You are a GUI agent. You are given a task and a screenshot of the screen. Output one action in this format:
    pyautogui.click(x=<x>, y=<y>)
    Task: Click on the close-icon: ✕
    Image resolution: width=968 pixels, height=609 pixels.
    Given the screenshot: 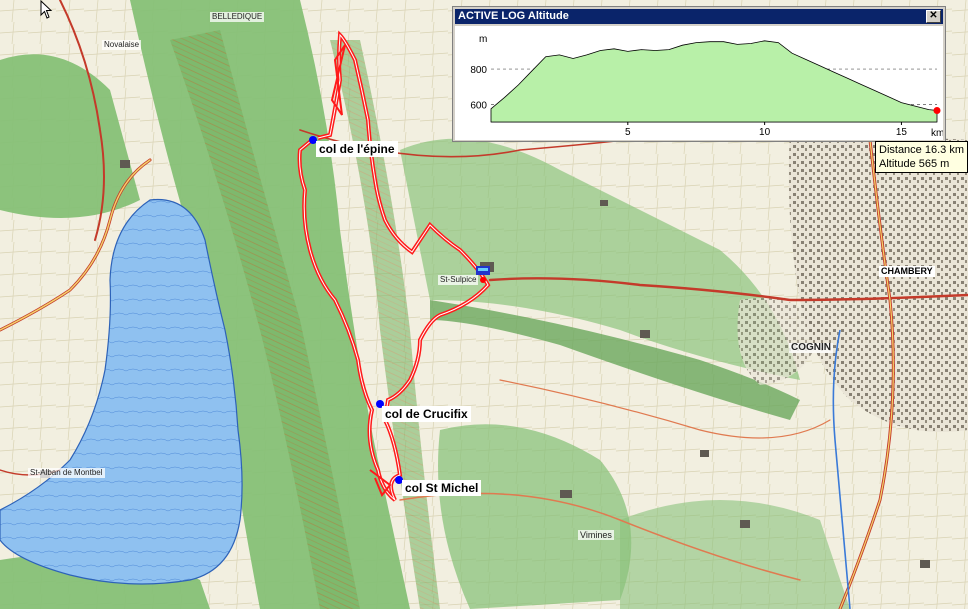 What is the action you would take?
    pyautogui.click(x=933, y=16)
    